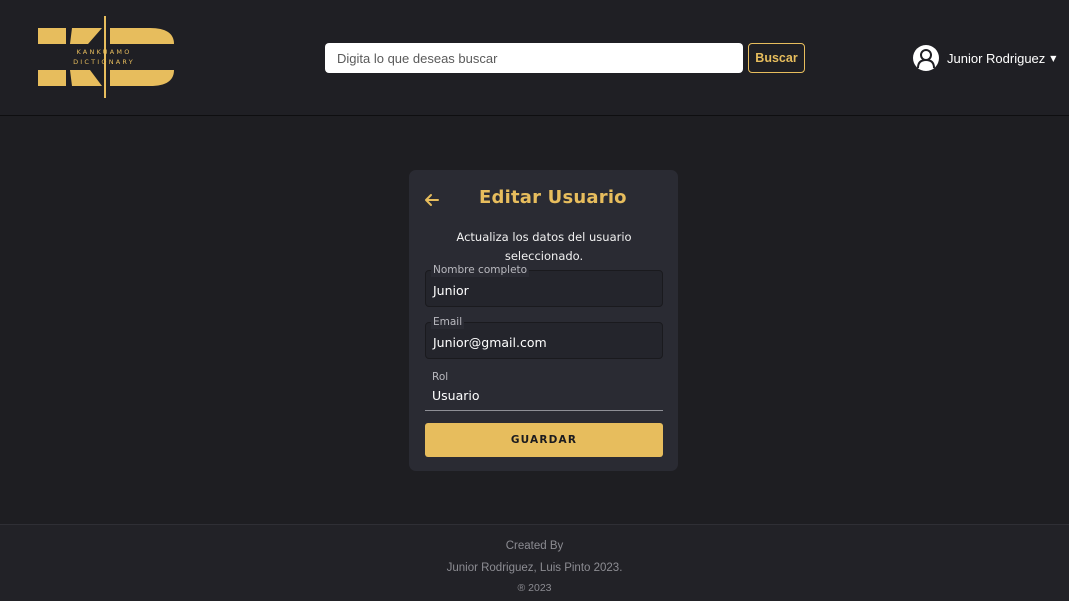 Image resolution: width=1069 pixels, height=601 pixels. What do you see at coordinates (480, 270) in the screenshot?
I see `name-field-label: Nombre completo` at bounding box center [480, 270].